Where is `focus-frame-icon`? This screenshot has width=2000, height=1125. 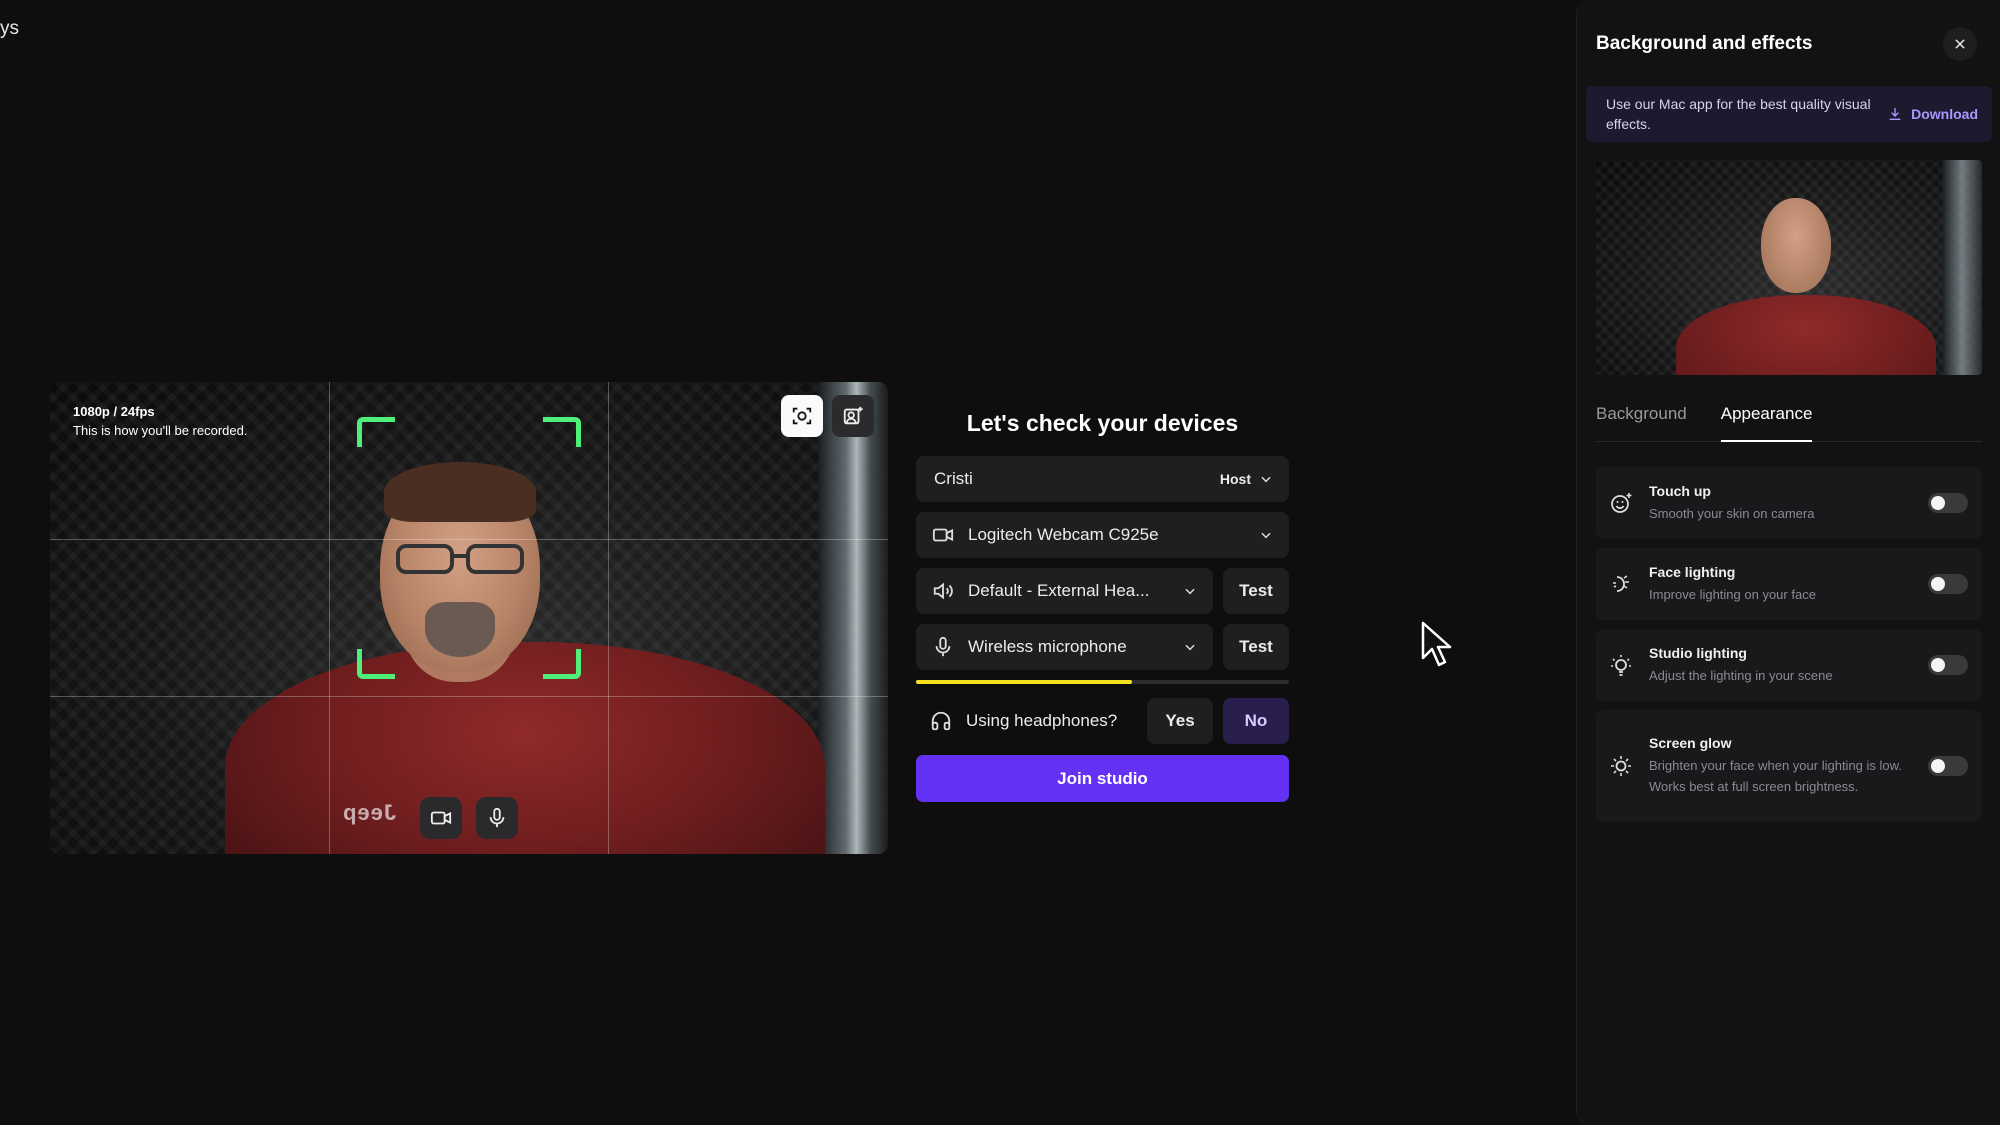
focus-frame-icon is located at coordinates (802, 416).